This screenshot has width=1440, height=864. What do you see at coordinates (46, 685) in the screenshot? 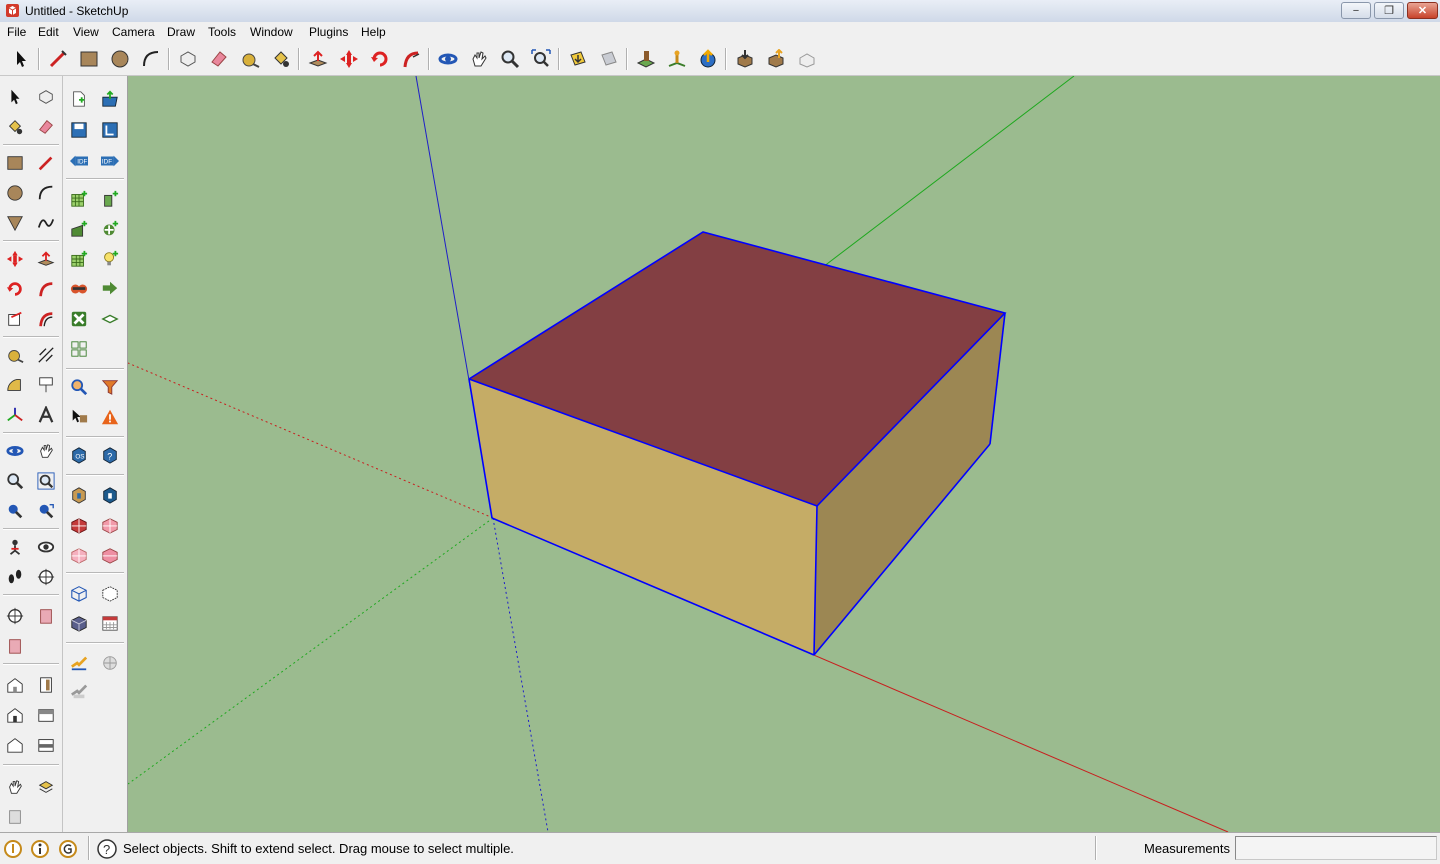
I see `front-view-icon` at bounding box center [46, 685].